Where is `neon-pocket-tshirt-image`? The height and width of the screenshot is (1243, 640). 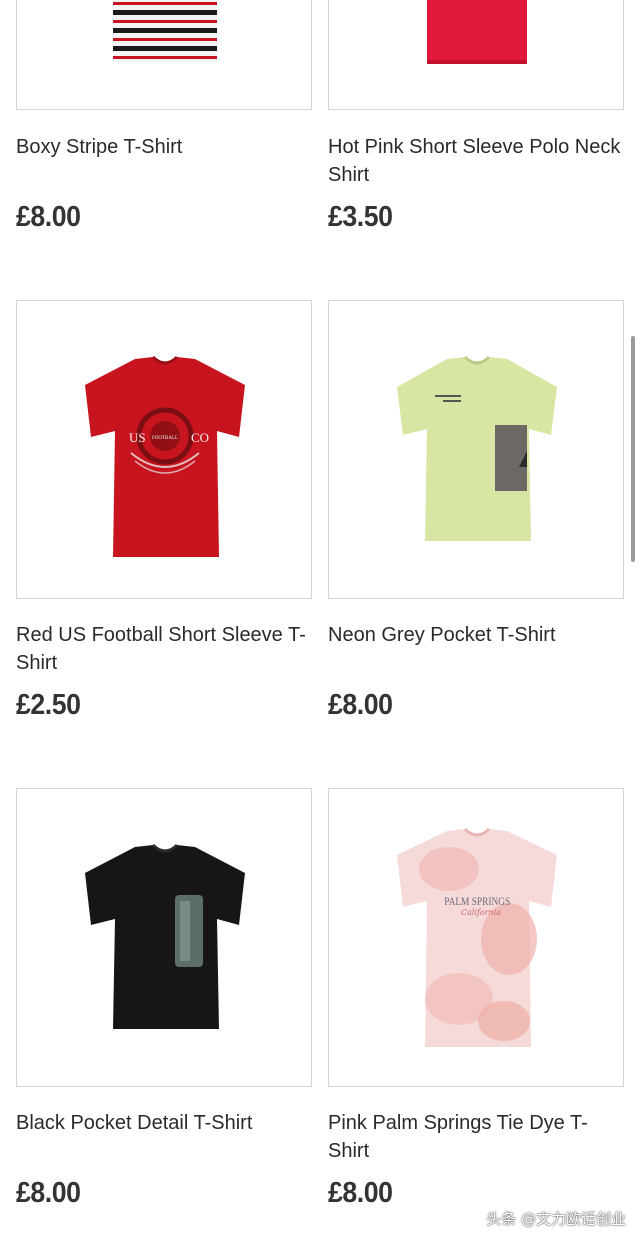 neon-pocket-tshirt-image is located at coordinates (477, 448).